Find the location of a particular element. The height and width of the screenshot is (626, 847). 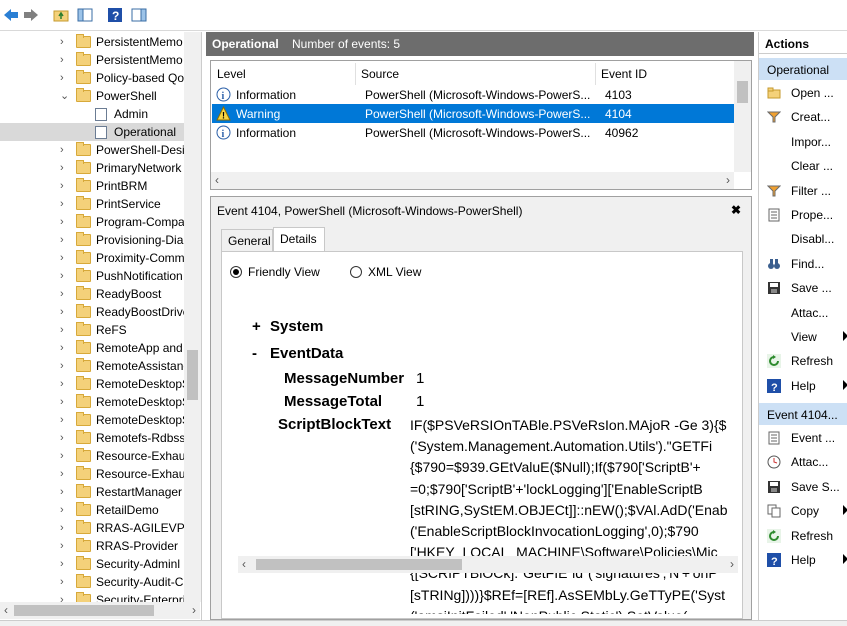

tree-item: › PushNotification is located at coordinates (100, 276).